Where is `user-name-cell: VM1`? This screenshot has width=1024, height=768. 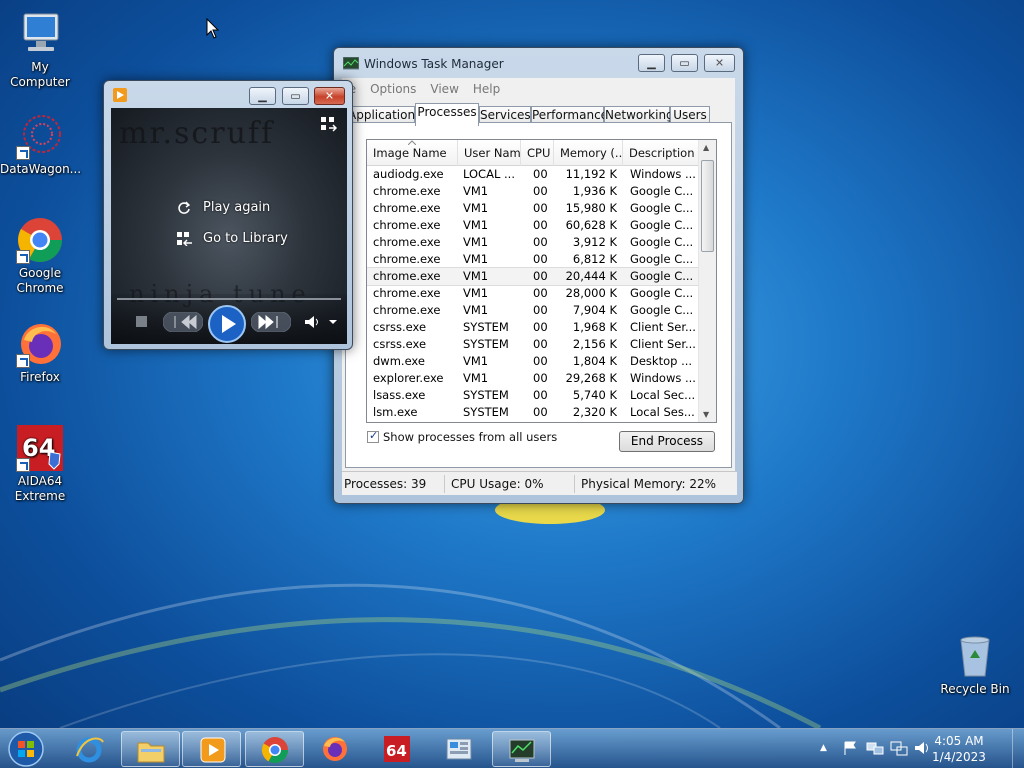 user-name-cell: VM1 is located at coordinates (476, 191).